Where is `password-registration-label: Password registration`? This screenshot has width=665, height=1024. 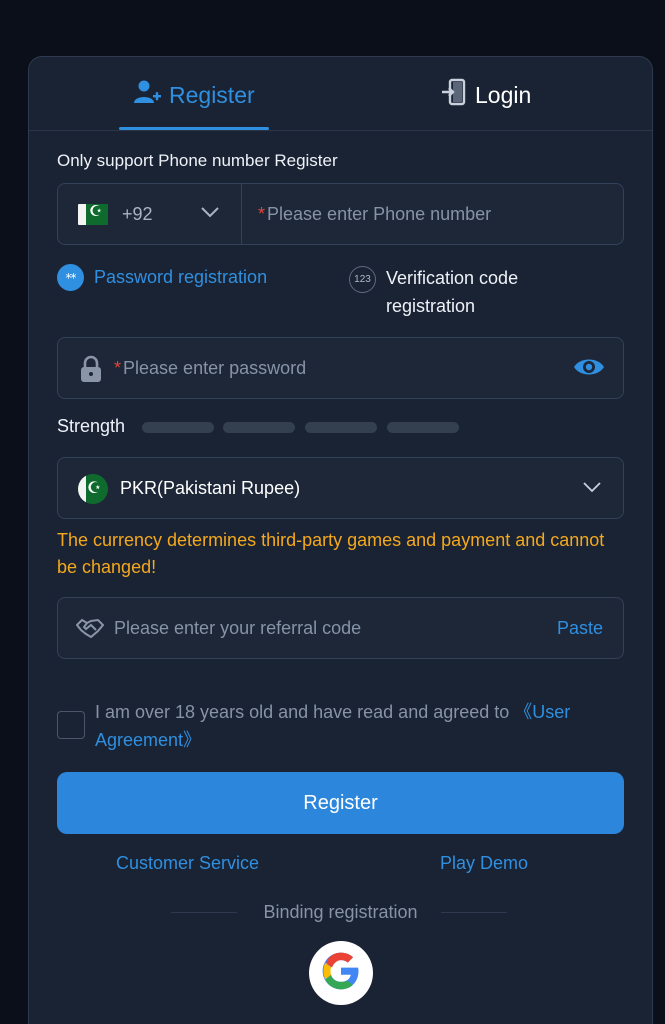
password-registration-label: Password registration is located at coordinates (181, 277).